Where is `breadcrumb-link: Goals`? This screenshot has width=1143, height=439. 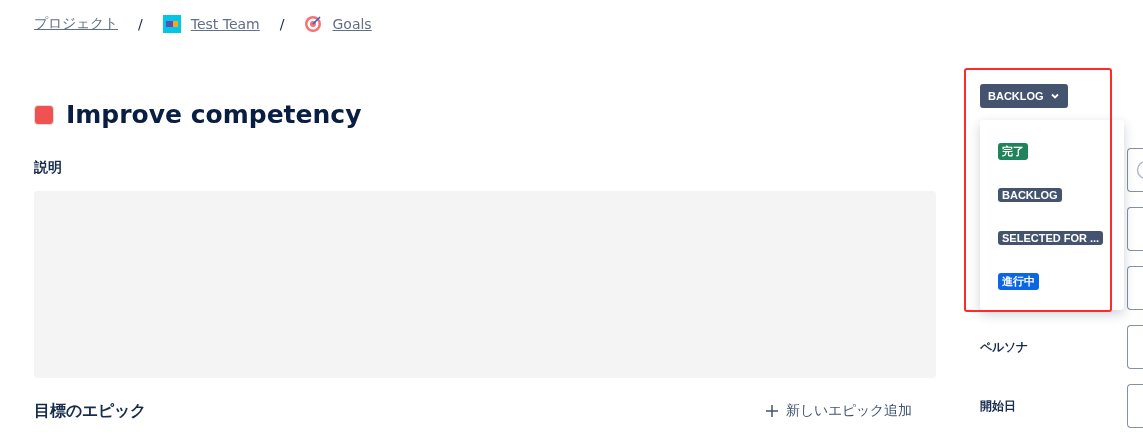
breadcrumb-link: Goals is located at coordinates (352, 24).